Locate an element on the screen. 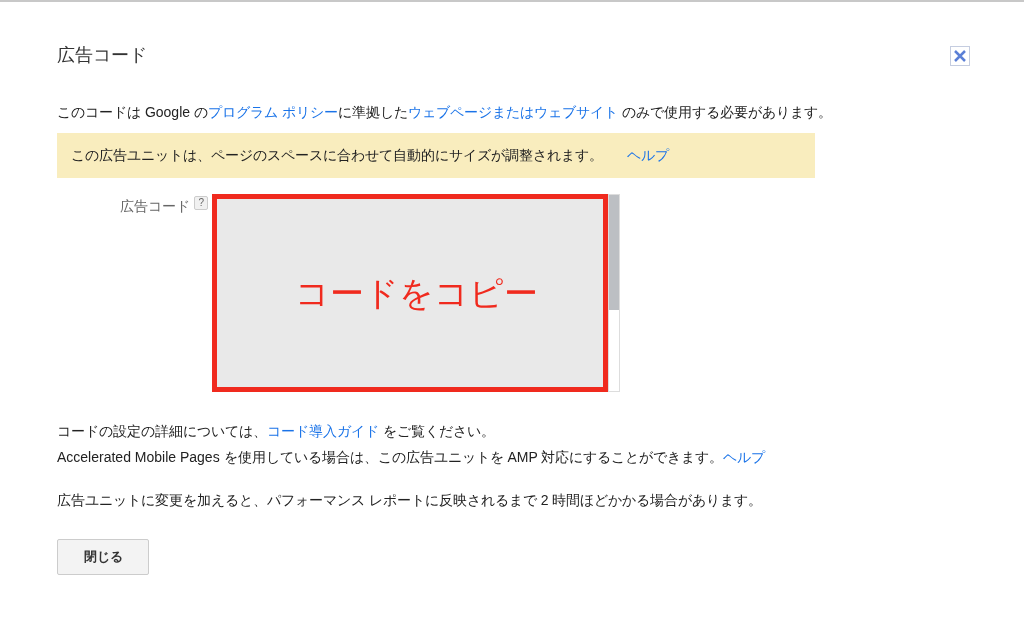 This screenshot has width=1024, height=638. link: ウェブページまたはウェブサイト is located at coordinates (512, 112).